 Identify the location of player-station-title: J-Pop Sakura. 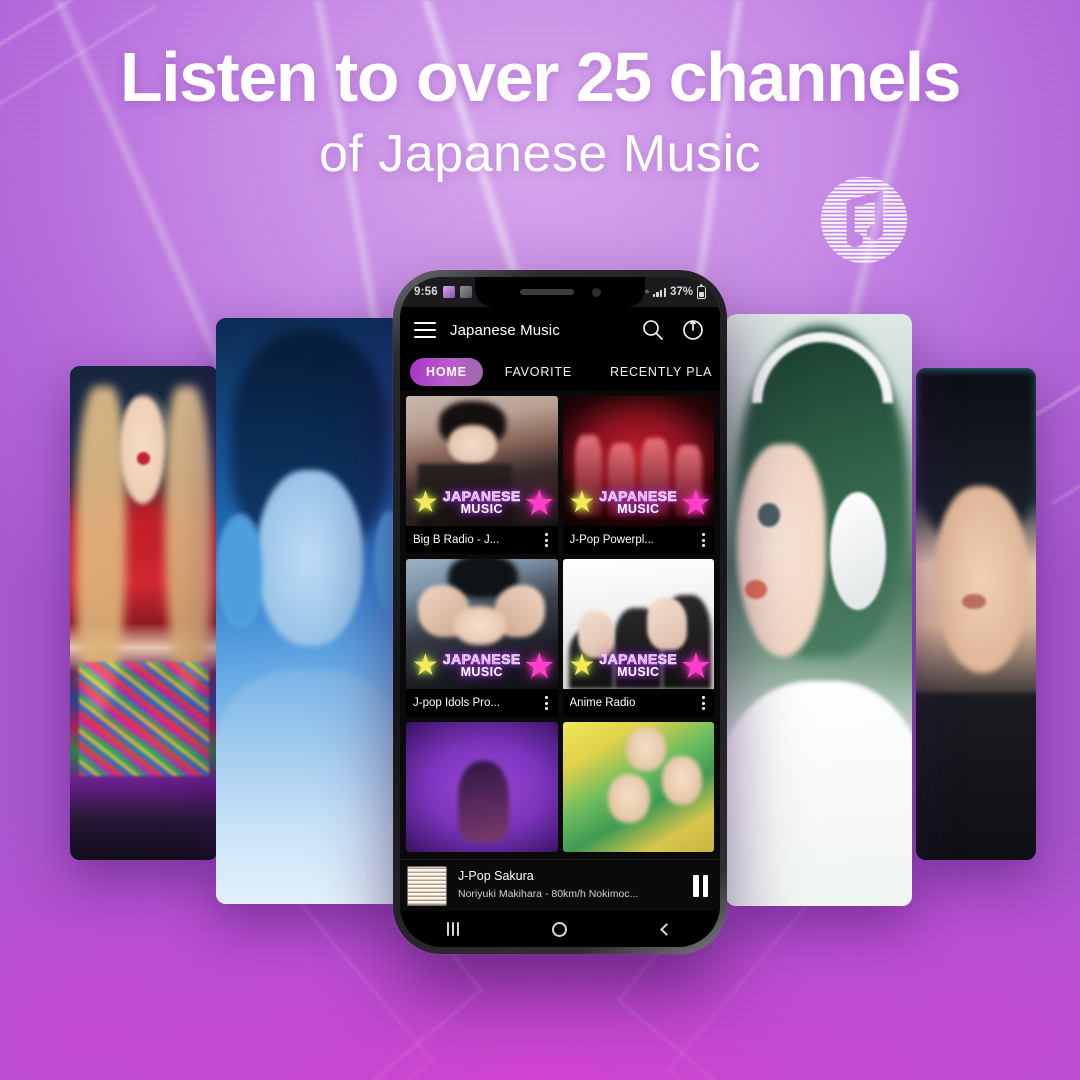
(496, 876).